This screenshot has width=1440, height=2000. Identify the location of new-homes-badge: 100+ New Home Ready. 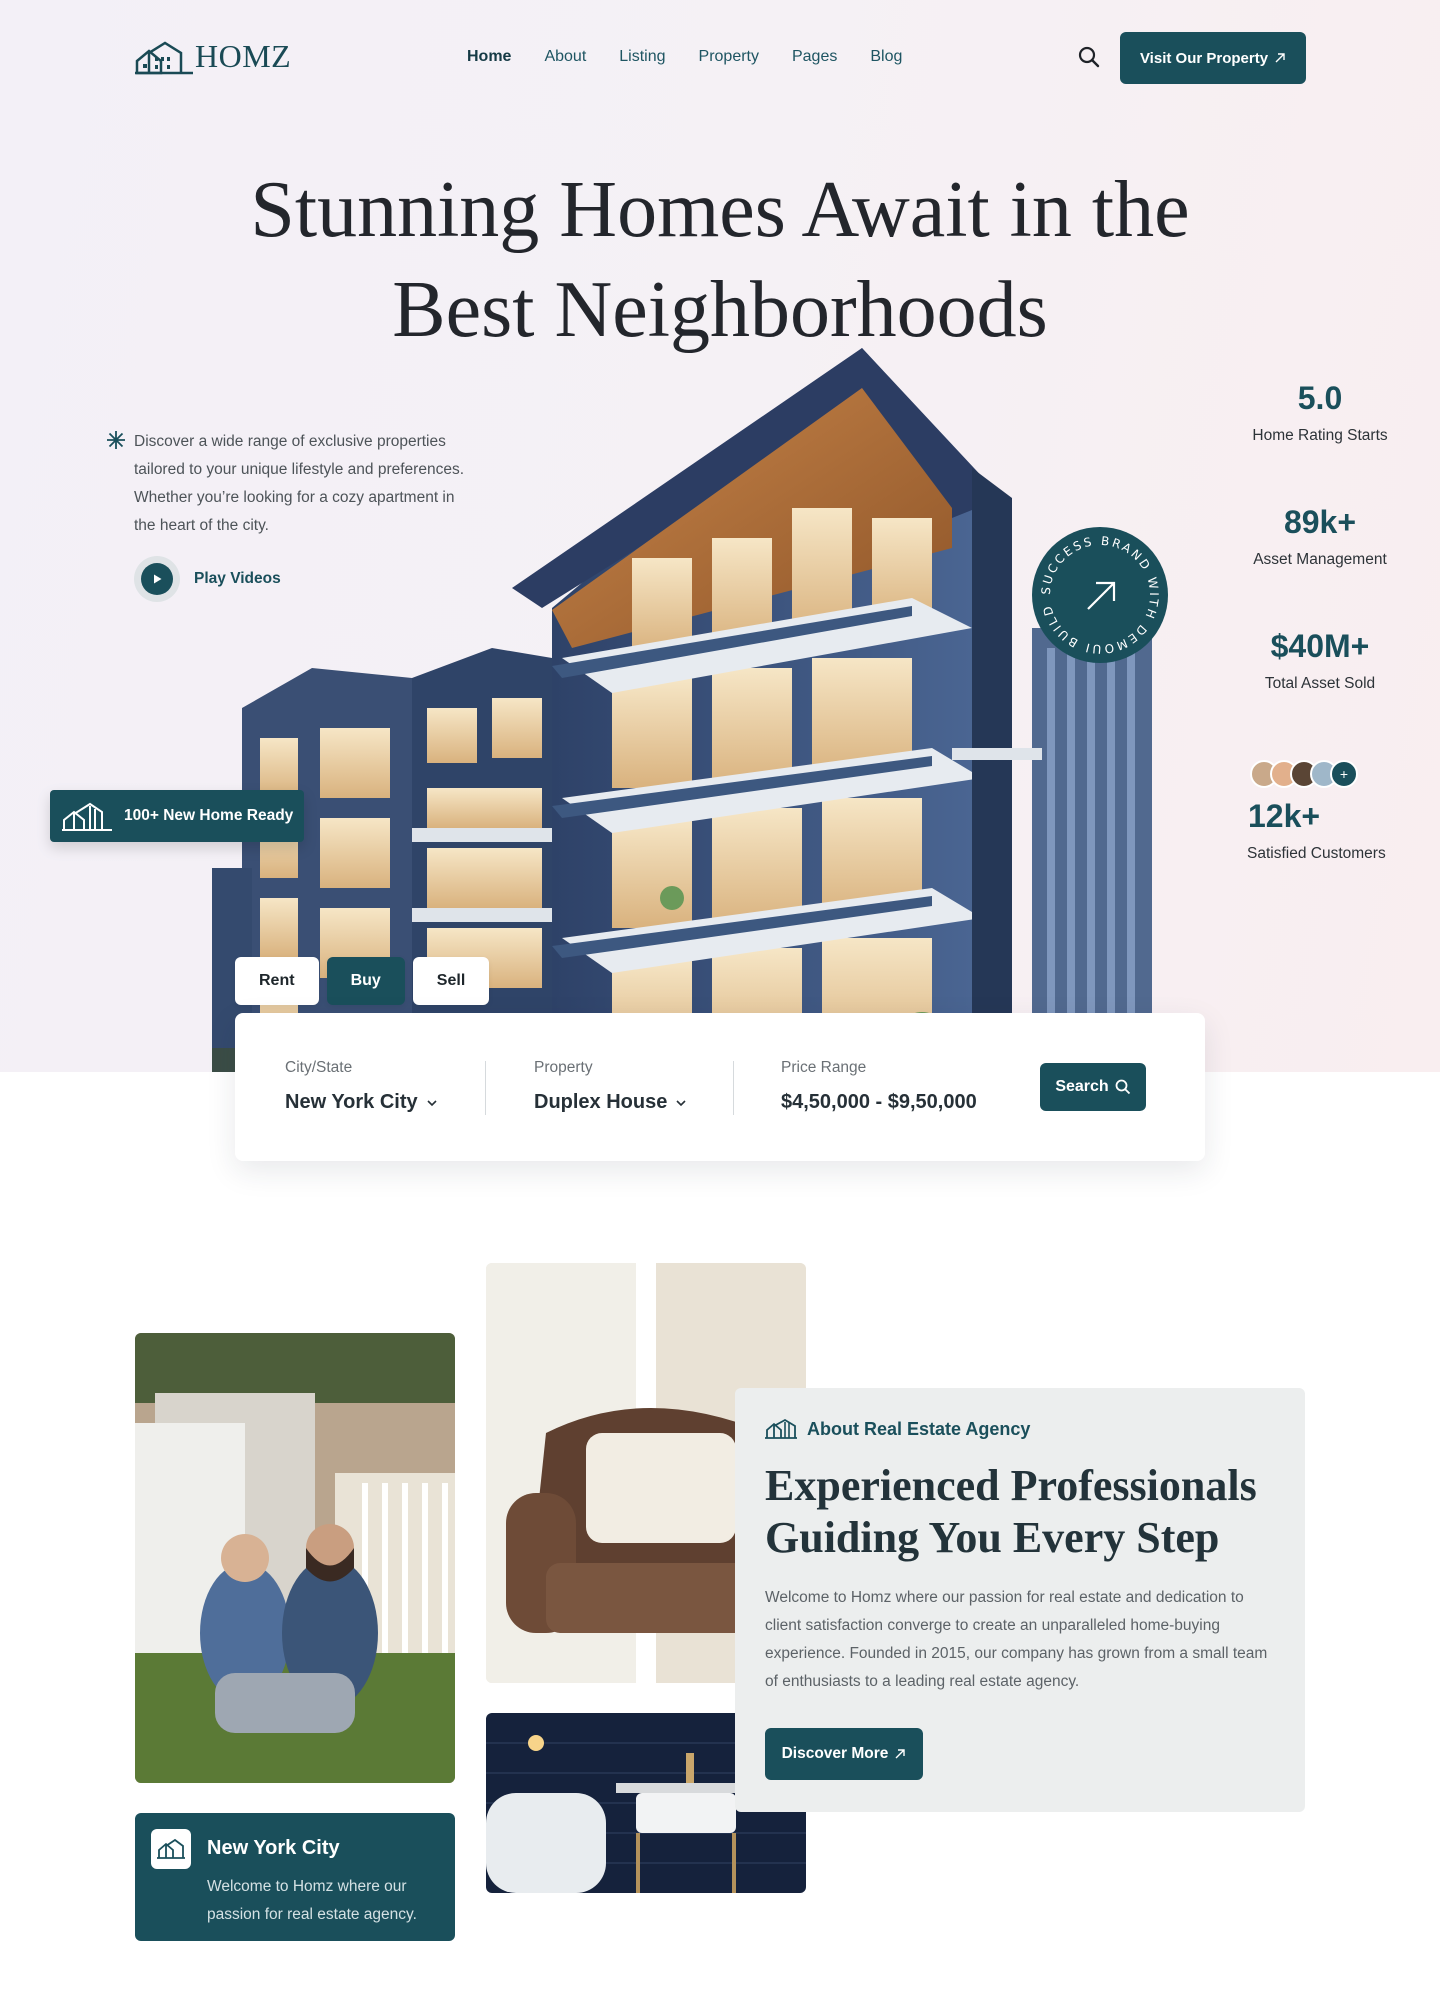
(177, 816).